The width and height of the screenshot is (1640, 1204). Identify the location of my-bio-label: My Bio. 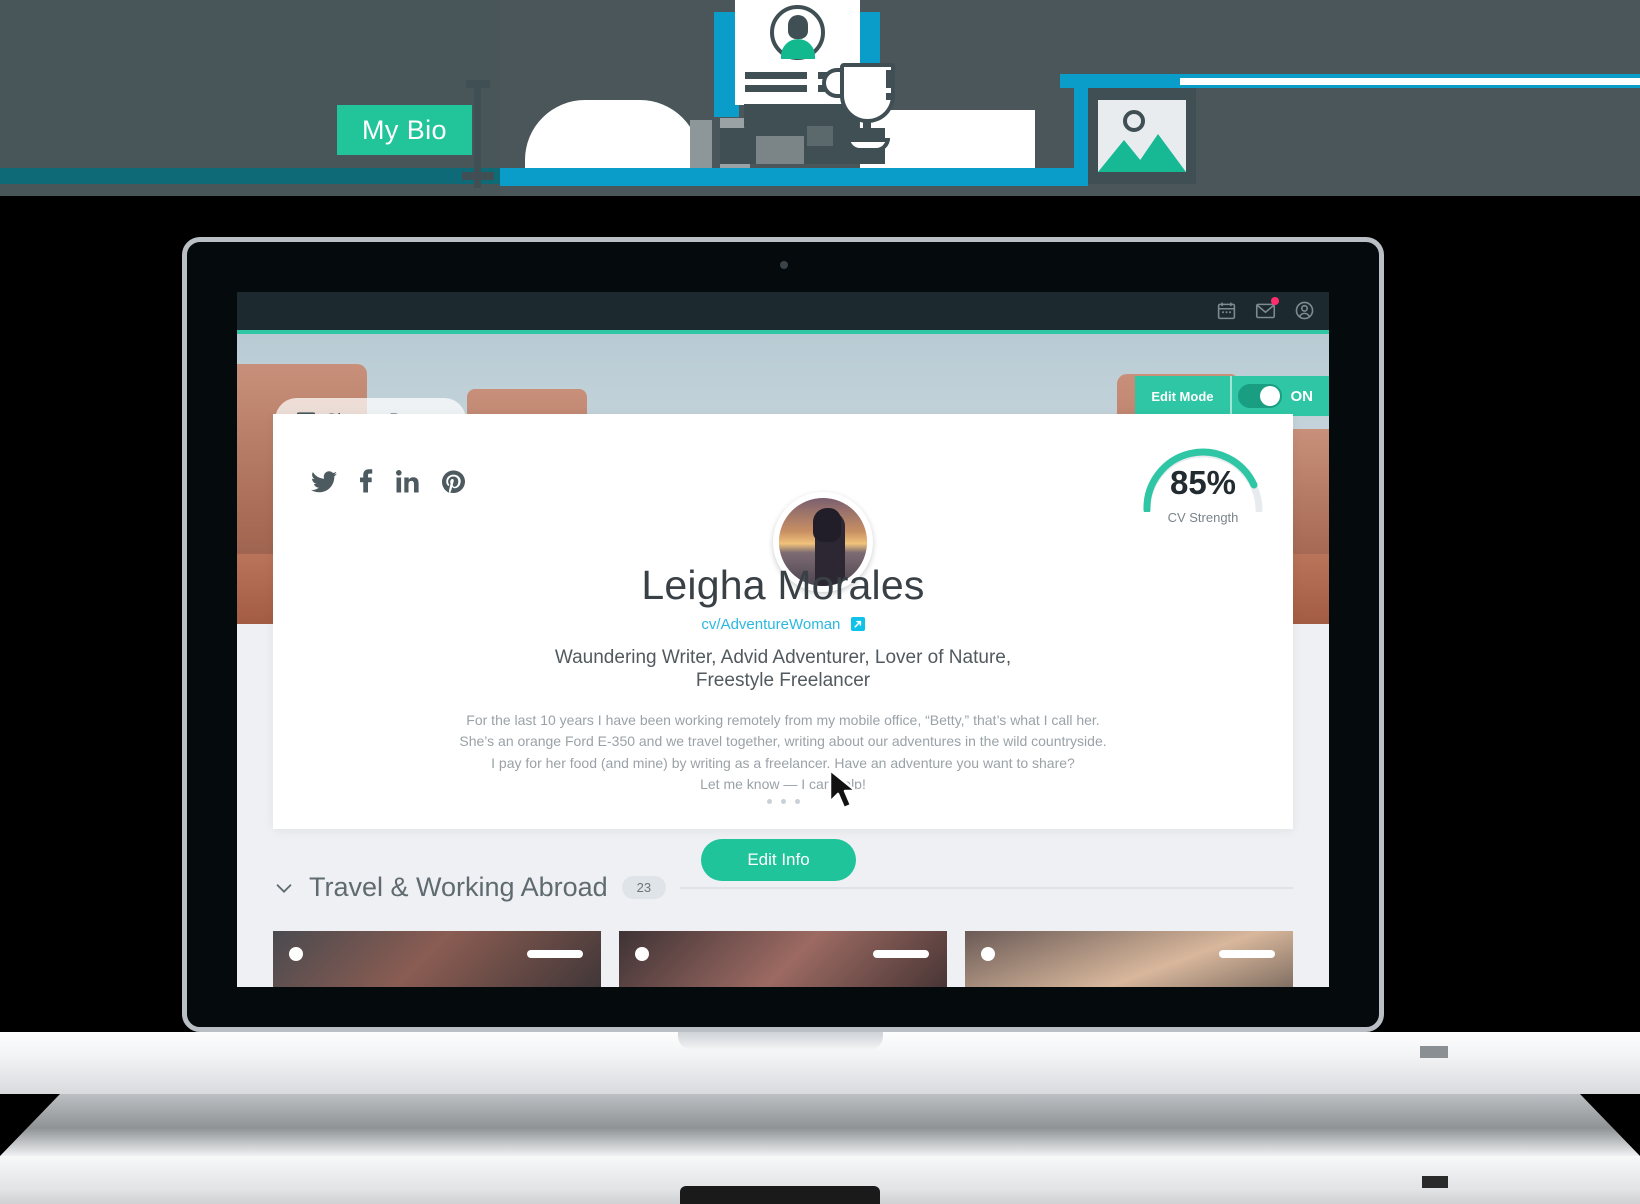
(404, 129).